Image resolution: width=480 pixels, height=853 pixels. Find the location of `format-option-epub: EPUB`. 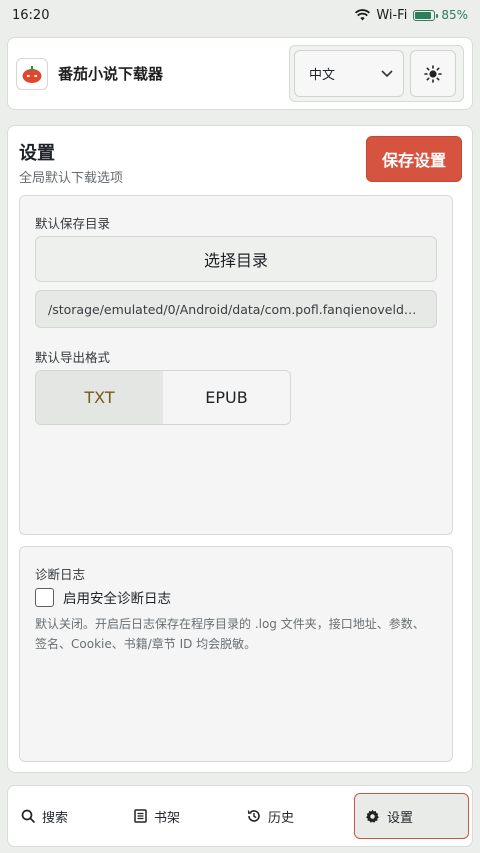

format-option-epub: EPUB is located at coordinates (226, 397).